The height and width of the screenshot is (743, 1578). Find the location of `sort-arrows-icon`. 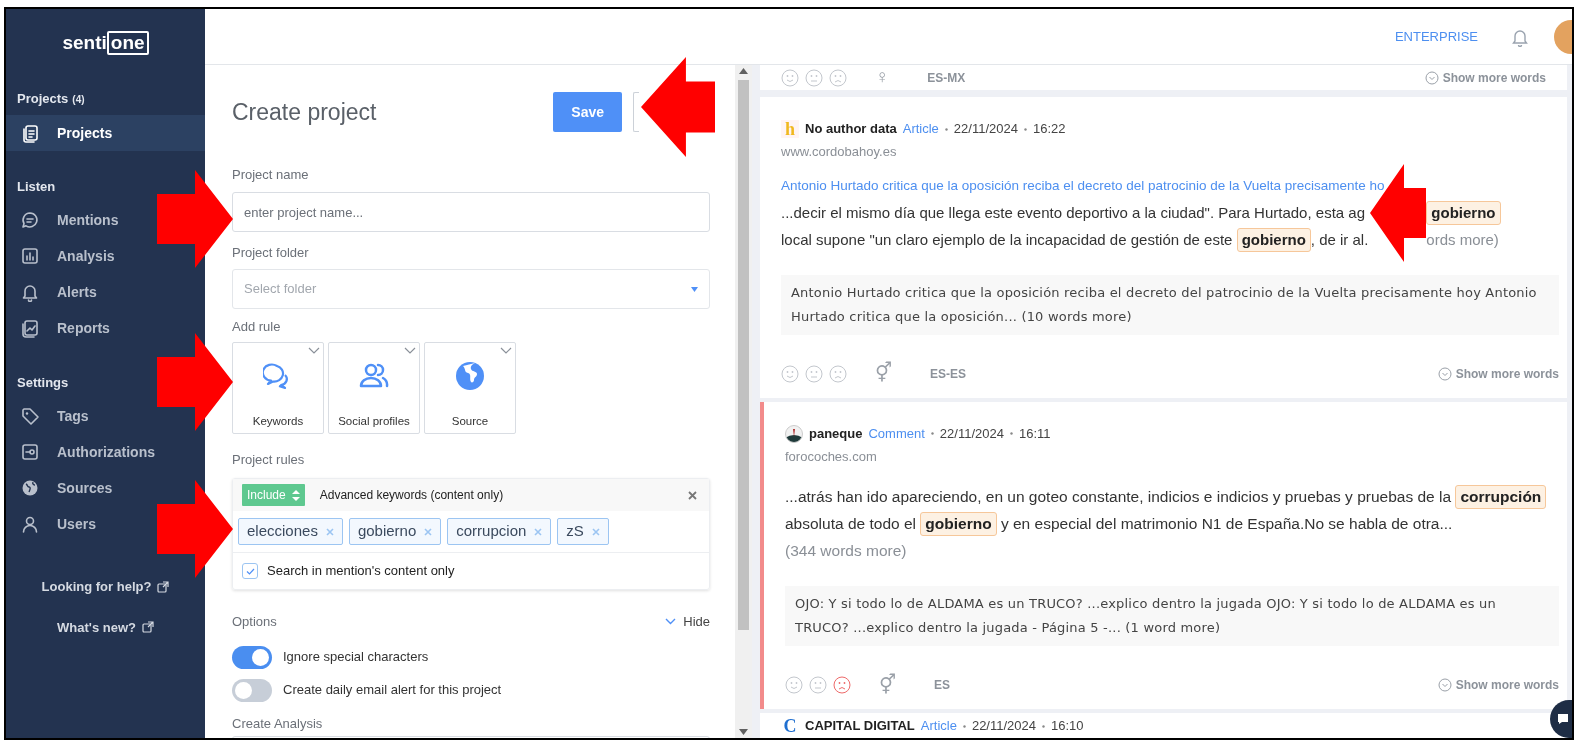

sort-arrows-icon is located at coordinates (295, 495).